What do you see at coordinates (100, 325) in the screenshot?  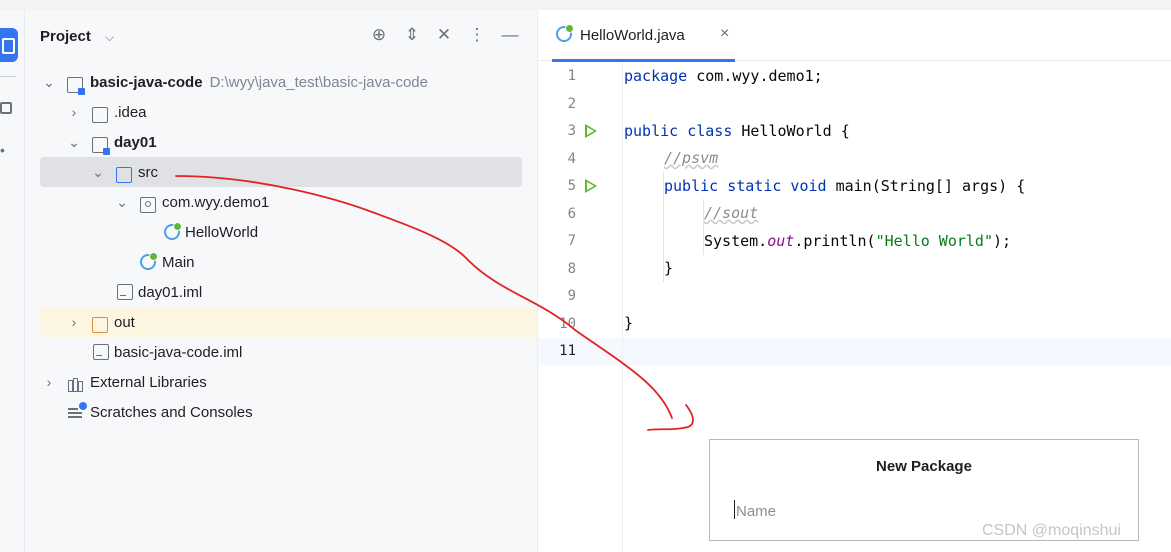 I see `excluded-folder-icon` at bounding box center [100, 325].